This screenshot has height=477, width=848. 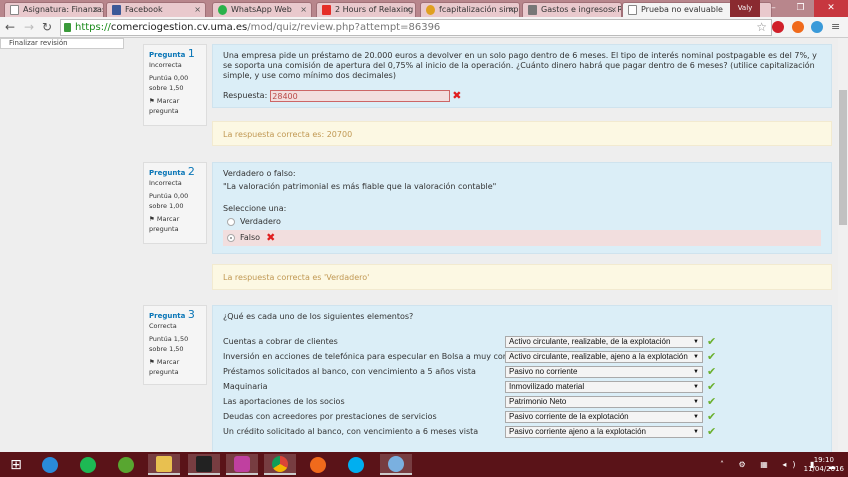 What do you see at coordinates (16, 464) in the screenshot?
I see `windows-start-icon: ⊞` at bounding box center [16, 464].